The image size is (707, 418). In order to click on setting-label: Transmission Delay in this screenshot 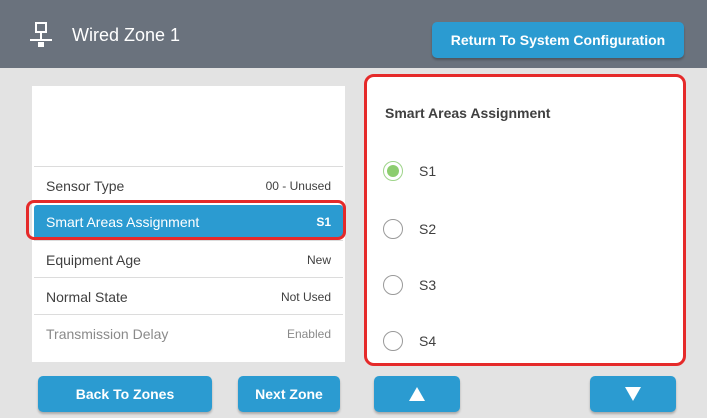, I will do `click(107, 334)`.